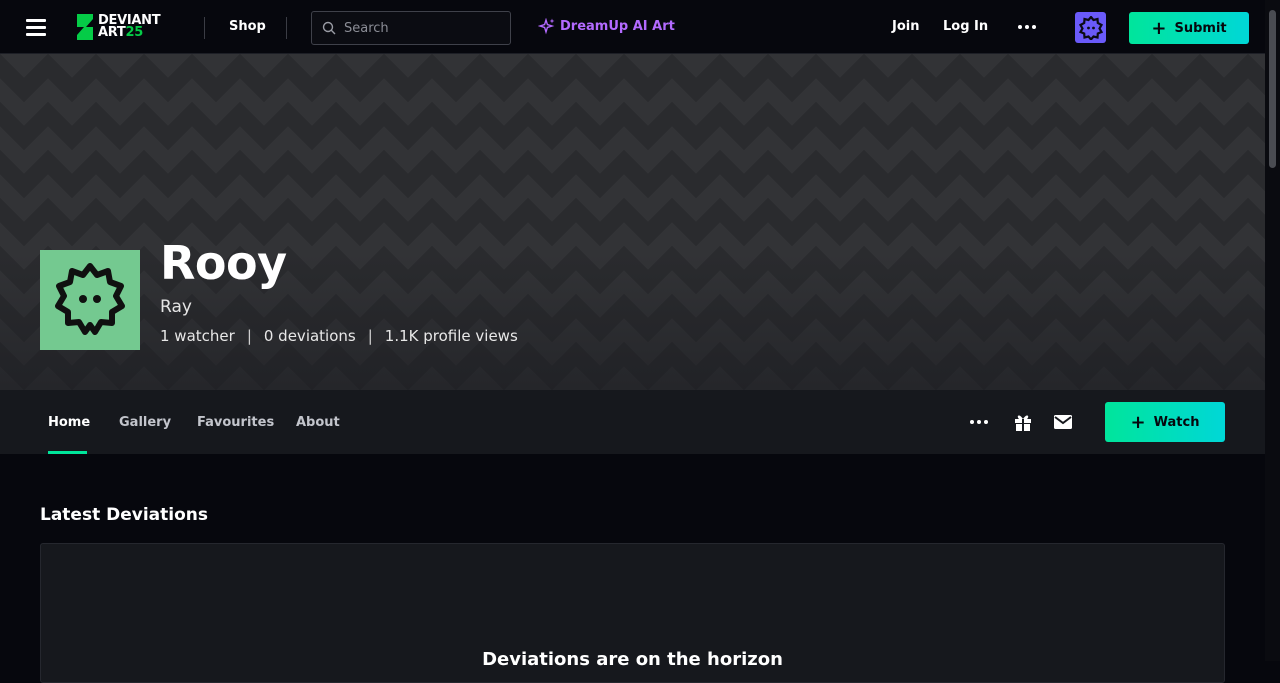 This screenshot has width=1280, height=683. What do you see at coordinates (617, 26) in the screenshot?
I see `dreamup-label: DreamUp AI Art` at bounding box center [617, 26].